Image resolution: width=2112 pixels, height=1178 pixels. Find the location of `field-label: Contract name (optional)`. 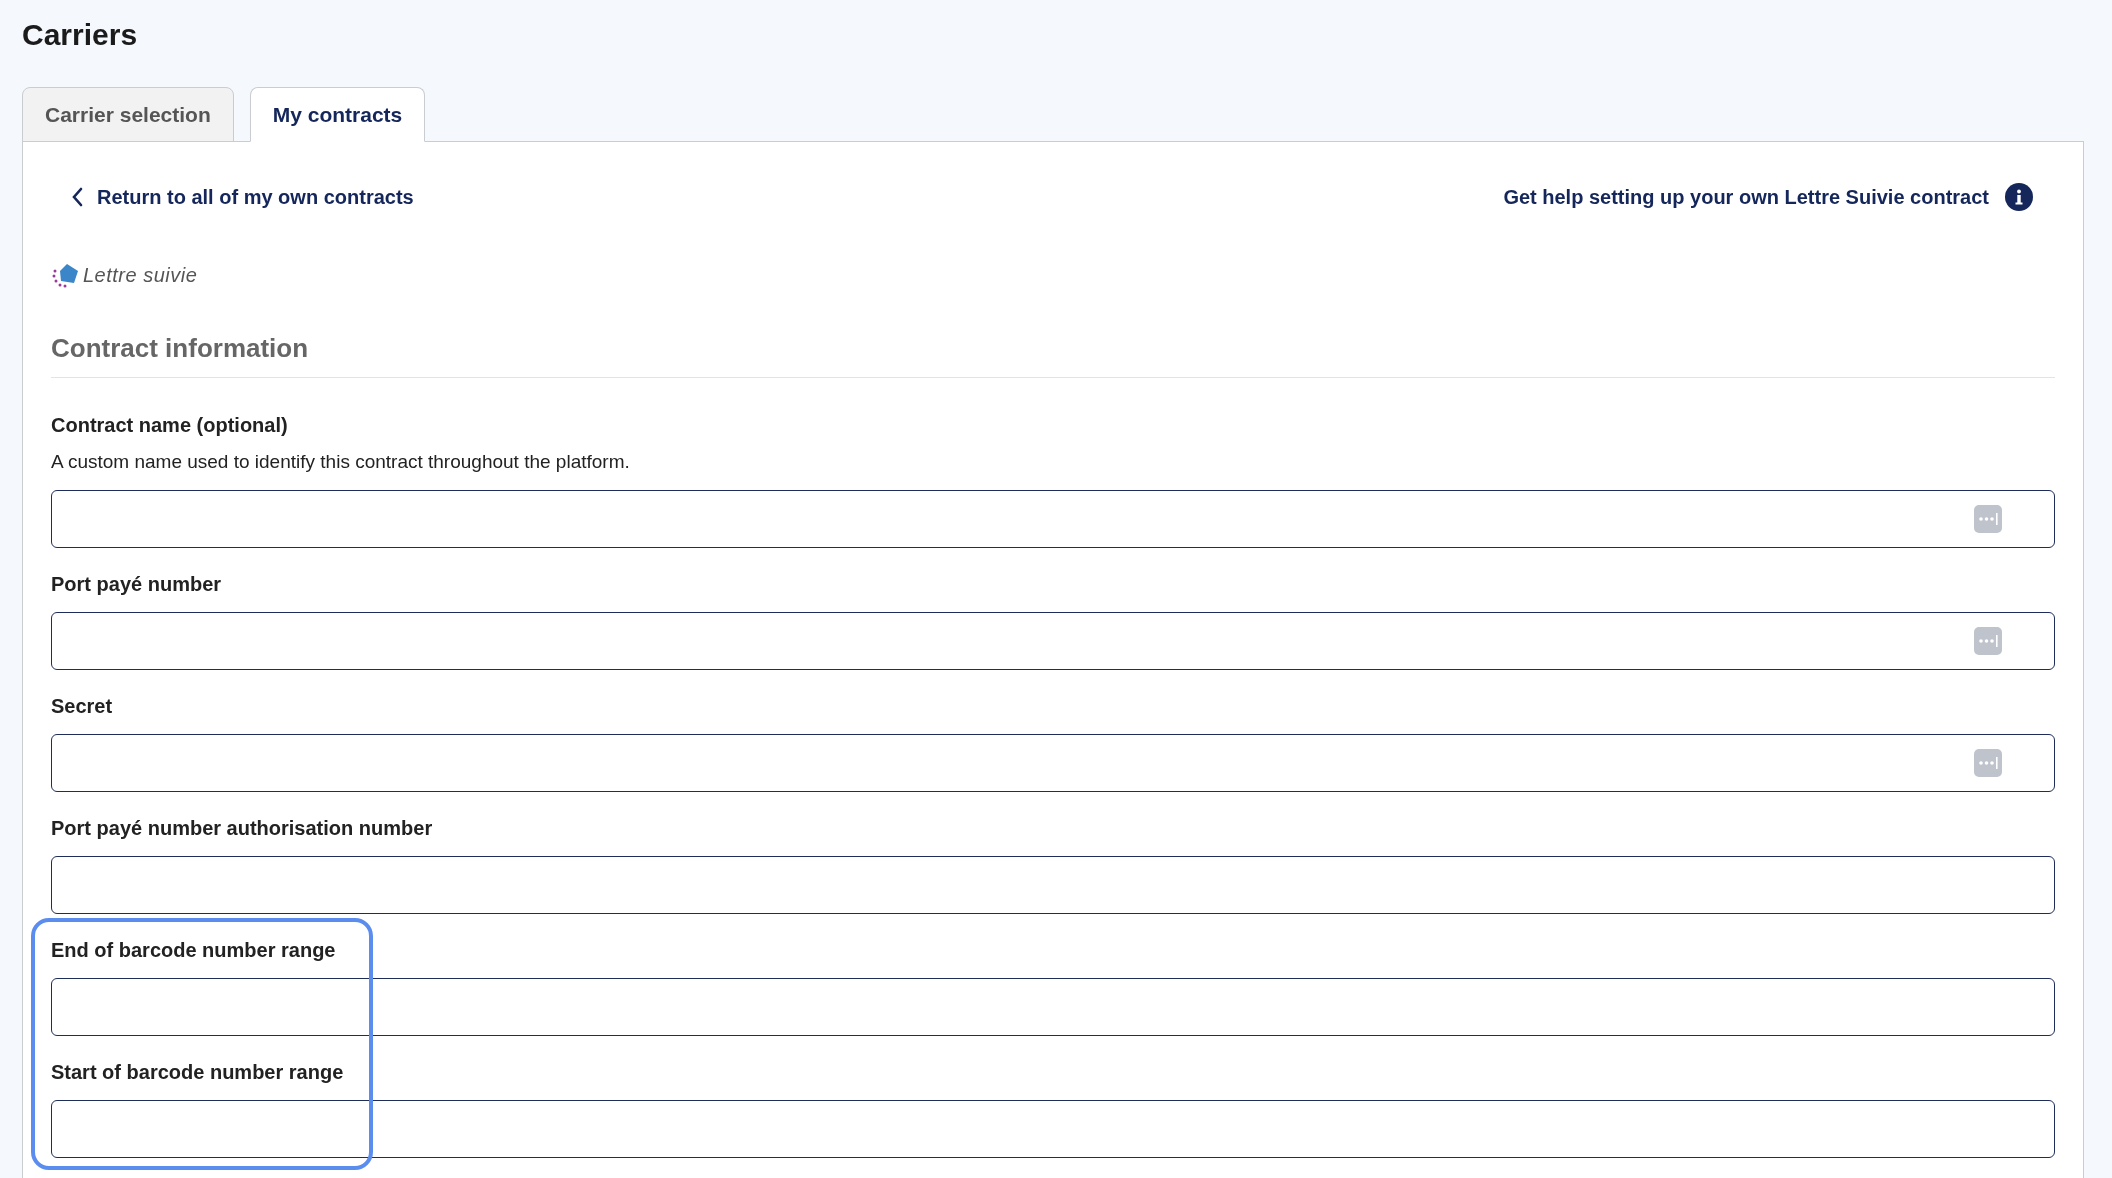

field-label: Contract name (optional) is located at coordinates (170, 425).